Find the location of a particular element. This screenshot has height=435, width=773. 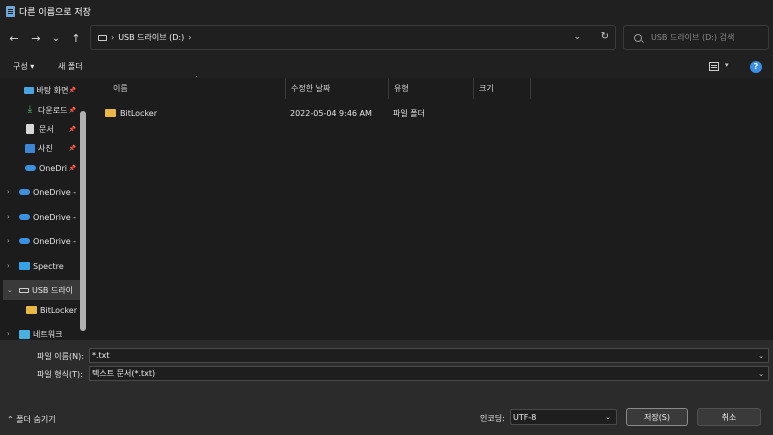

filename-label: 파일 이름(N): is located at coordinates (60, 356).